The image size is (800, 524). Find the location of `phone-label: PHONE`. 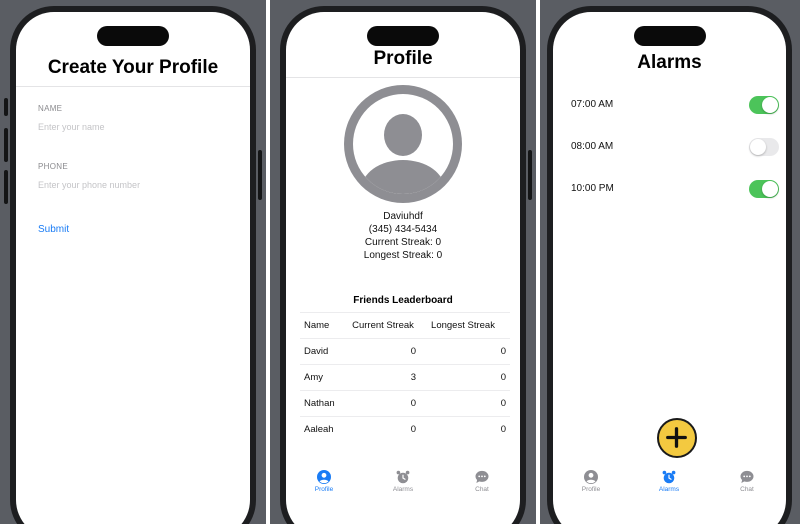

phone-label: PHONE is located at coordinates (53, 166).